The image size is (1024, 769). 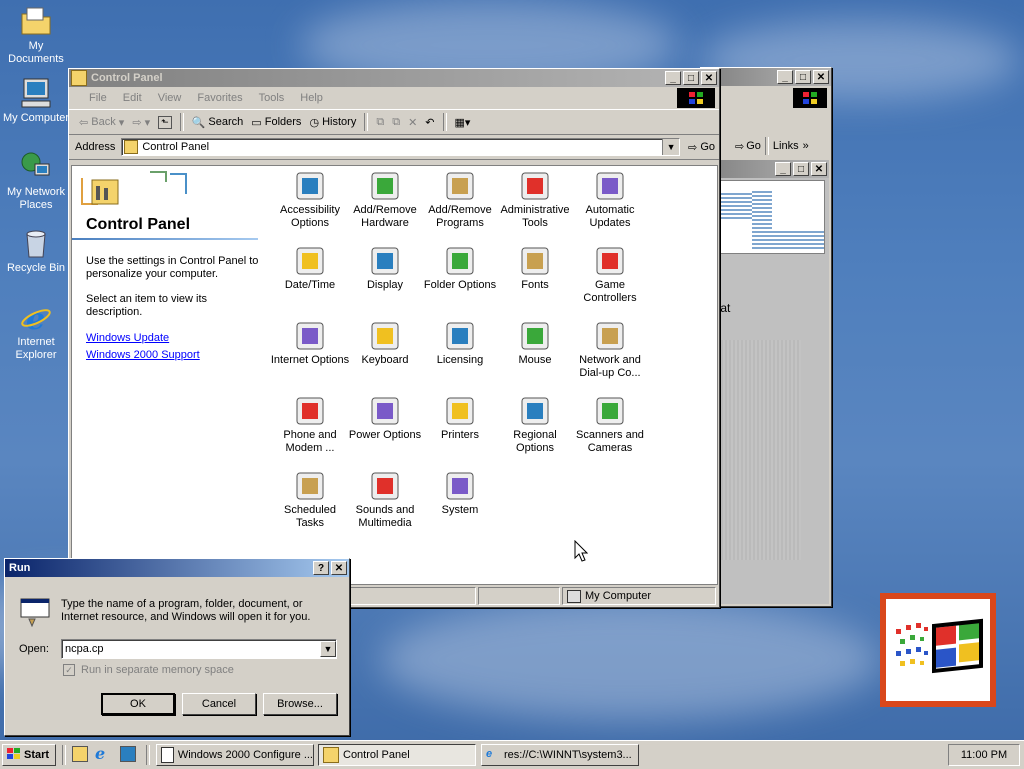 I want to click on delete-button: ✕, so click(x=412, y=122).